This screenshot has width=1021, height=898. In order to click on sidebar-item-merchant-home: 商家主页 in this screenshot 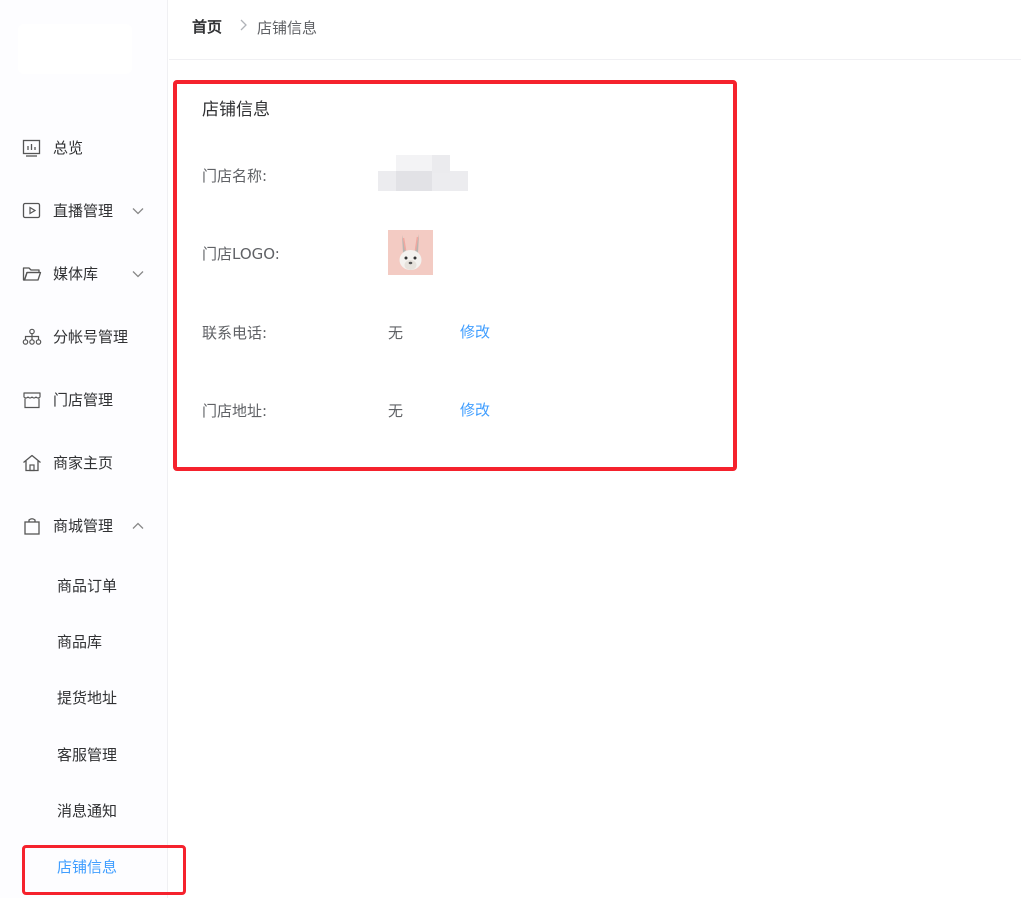, I will do `click(84, 463)`.